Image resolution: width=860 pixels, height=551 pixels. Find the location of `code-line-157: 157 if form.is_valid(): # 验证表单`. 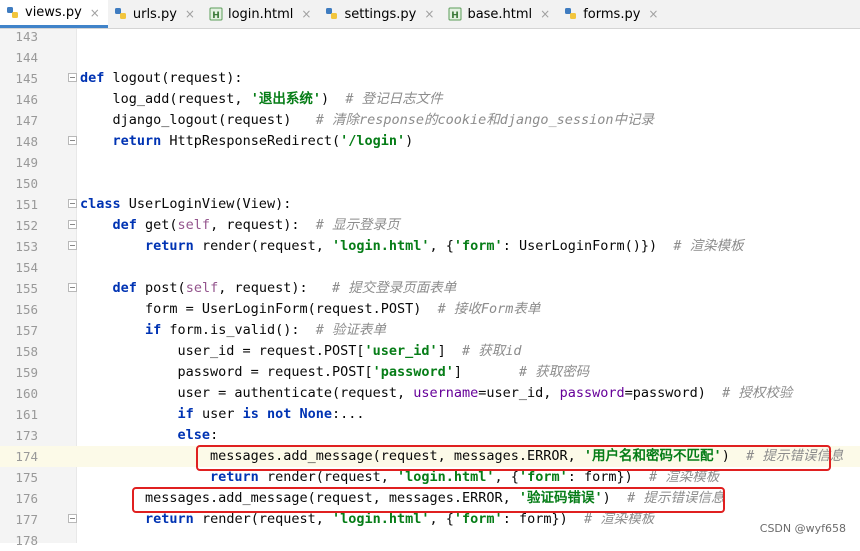

code-line-157: 157 if form.is_valid(): # 验证表单 is located at coordinates (430, 330).